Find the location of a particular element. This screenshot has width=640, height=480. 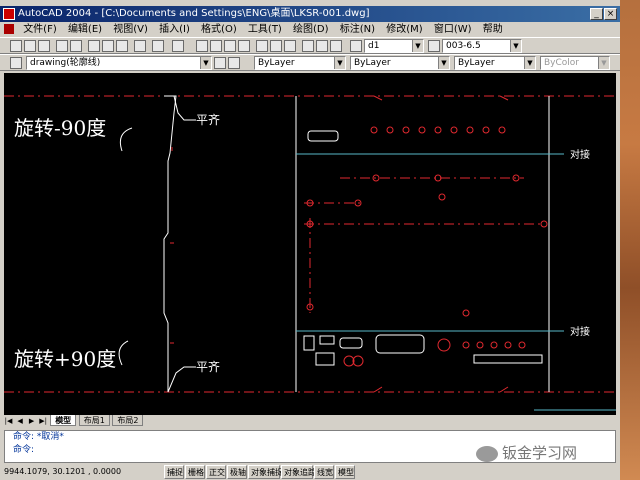

next-tab-icon: ▶ is located at coordinates (31, 421).